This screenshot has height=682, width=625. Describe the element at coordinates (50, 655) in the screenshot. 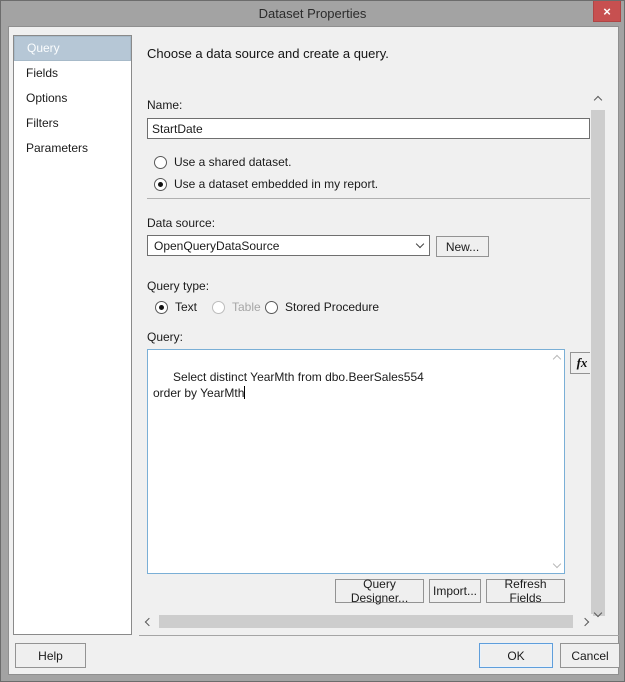

I see `help-button: Help` at that location.